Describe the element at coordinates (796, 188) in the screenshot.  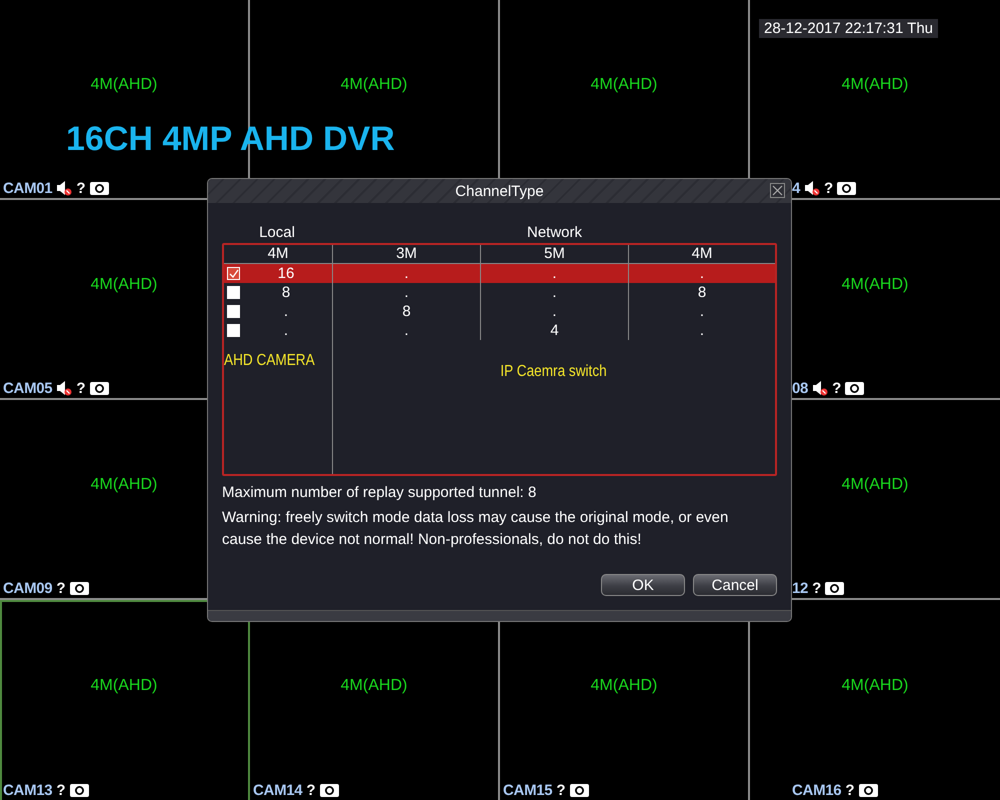
I see `camera-name: 4` at that location.